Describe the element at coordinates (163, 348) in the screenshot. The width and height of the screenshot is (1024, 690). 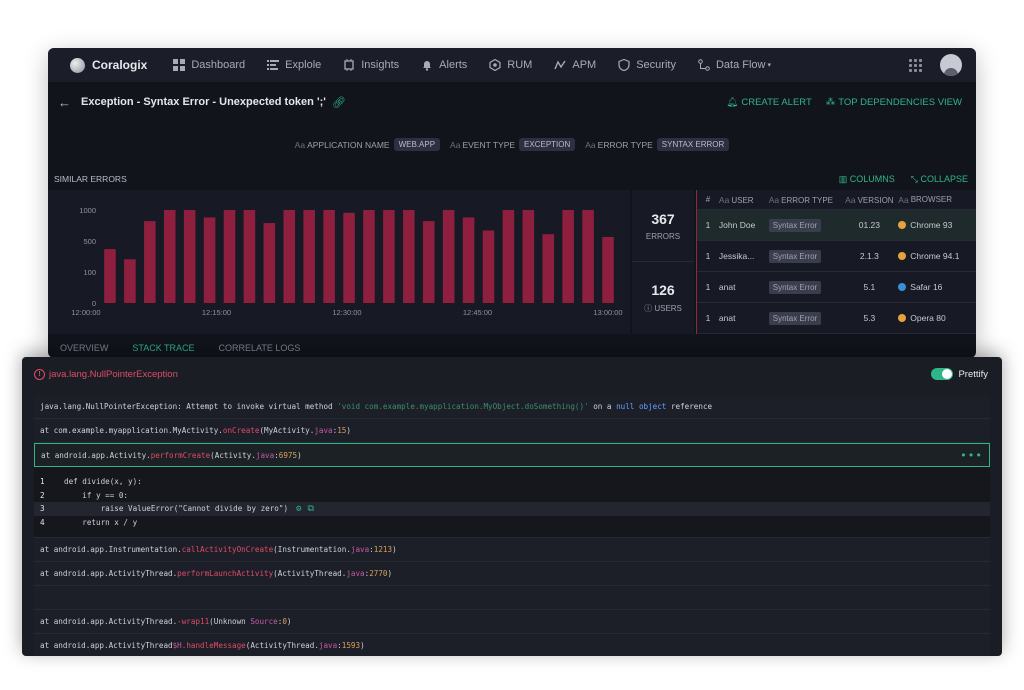
I see `tab-stack-trace: STACK TRACE` at that location.